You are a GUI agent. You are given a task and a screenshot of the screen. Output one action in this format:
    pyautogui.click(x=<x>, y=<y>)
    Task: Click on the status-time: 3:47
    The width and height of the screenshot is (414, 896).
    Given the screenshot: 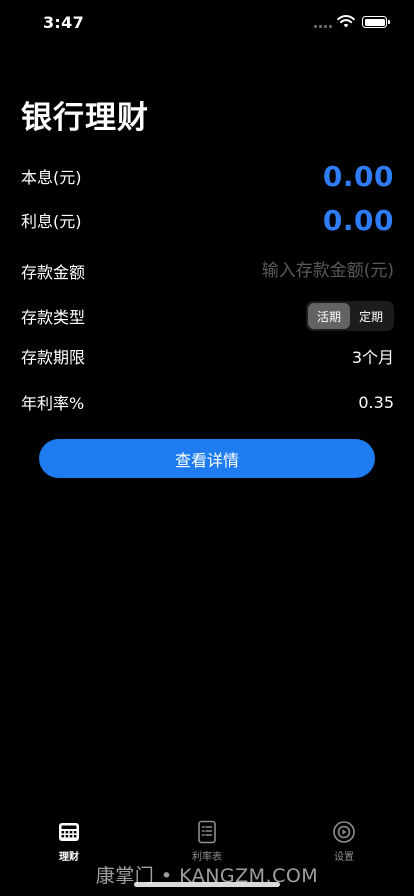 What is the action you would take?
    pyautogui.click(x=63, y=22)
    